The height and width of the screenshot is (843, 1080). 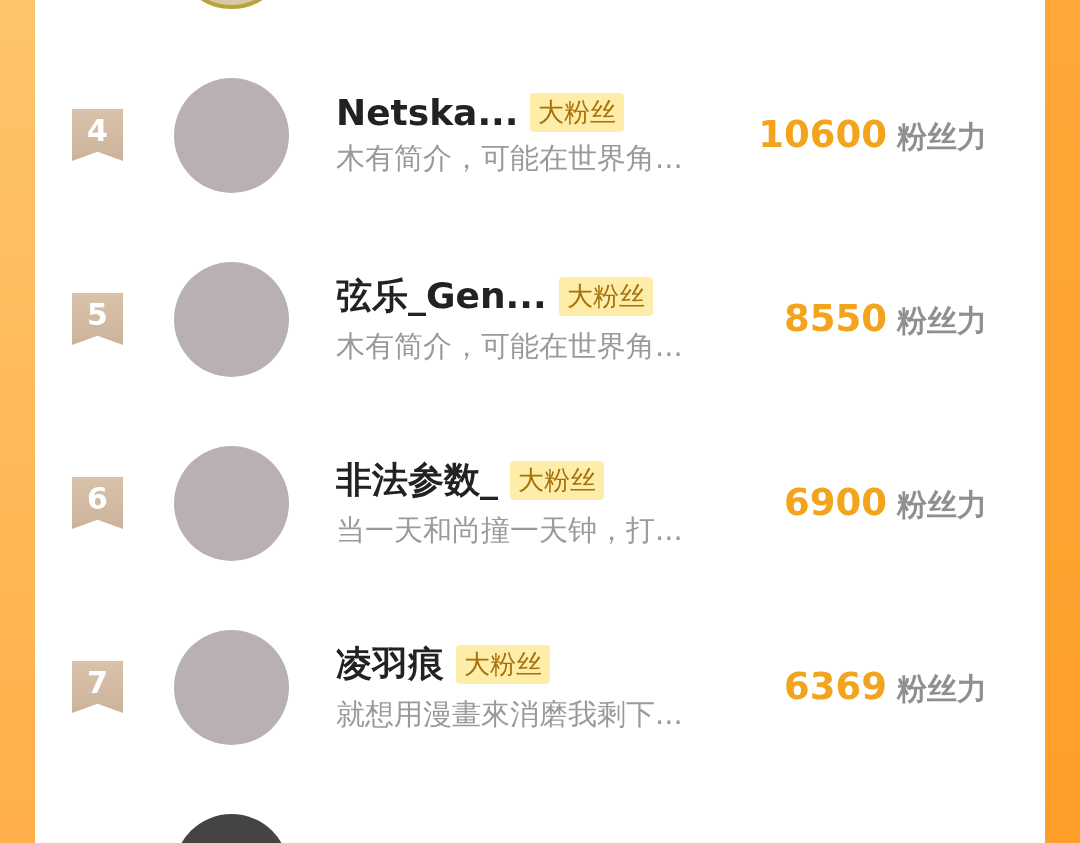 I want to click on fan-score: 6369, so click(x=835, y=686).